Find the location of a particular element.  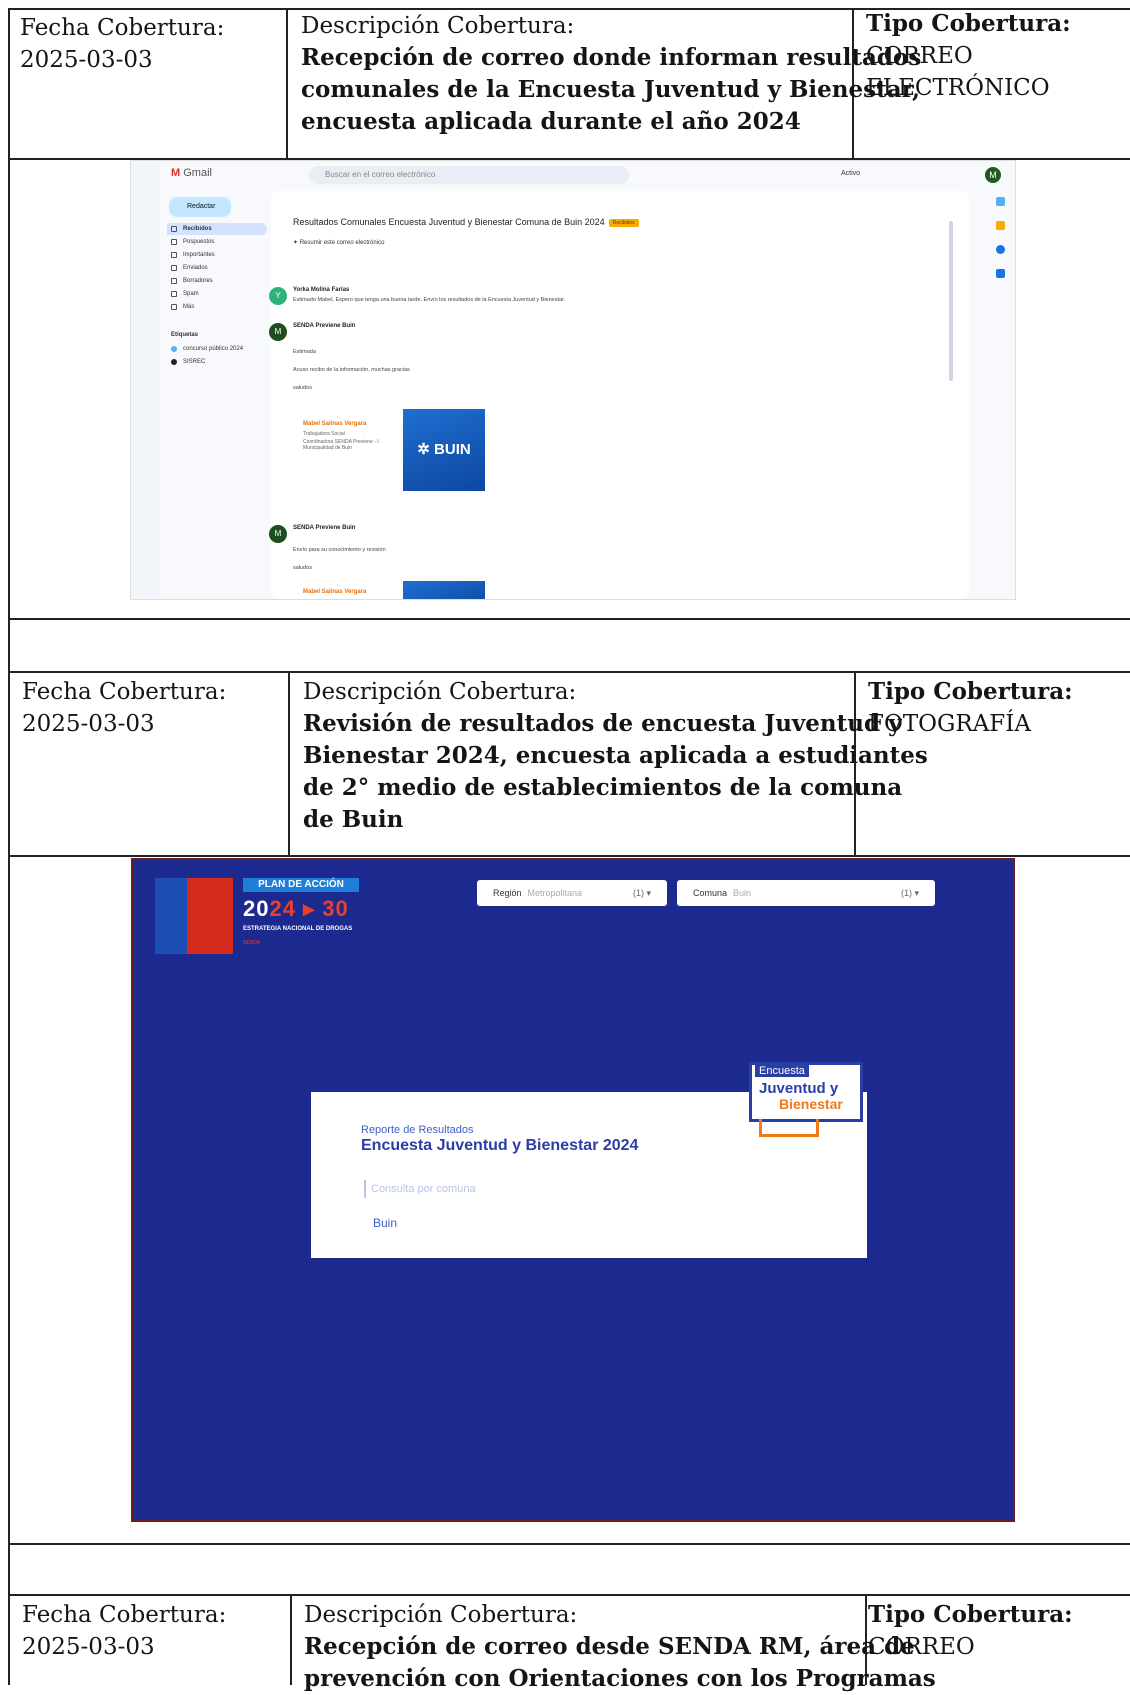

strategy-text: ESTRATEGIA NACIONAL DE DROGAS is located at coordinates (298, 929).